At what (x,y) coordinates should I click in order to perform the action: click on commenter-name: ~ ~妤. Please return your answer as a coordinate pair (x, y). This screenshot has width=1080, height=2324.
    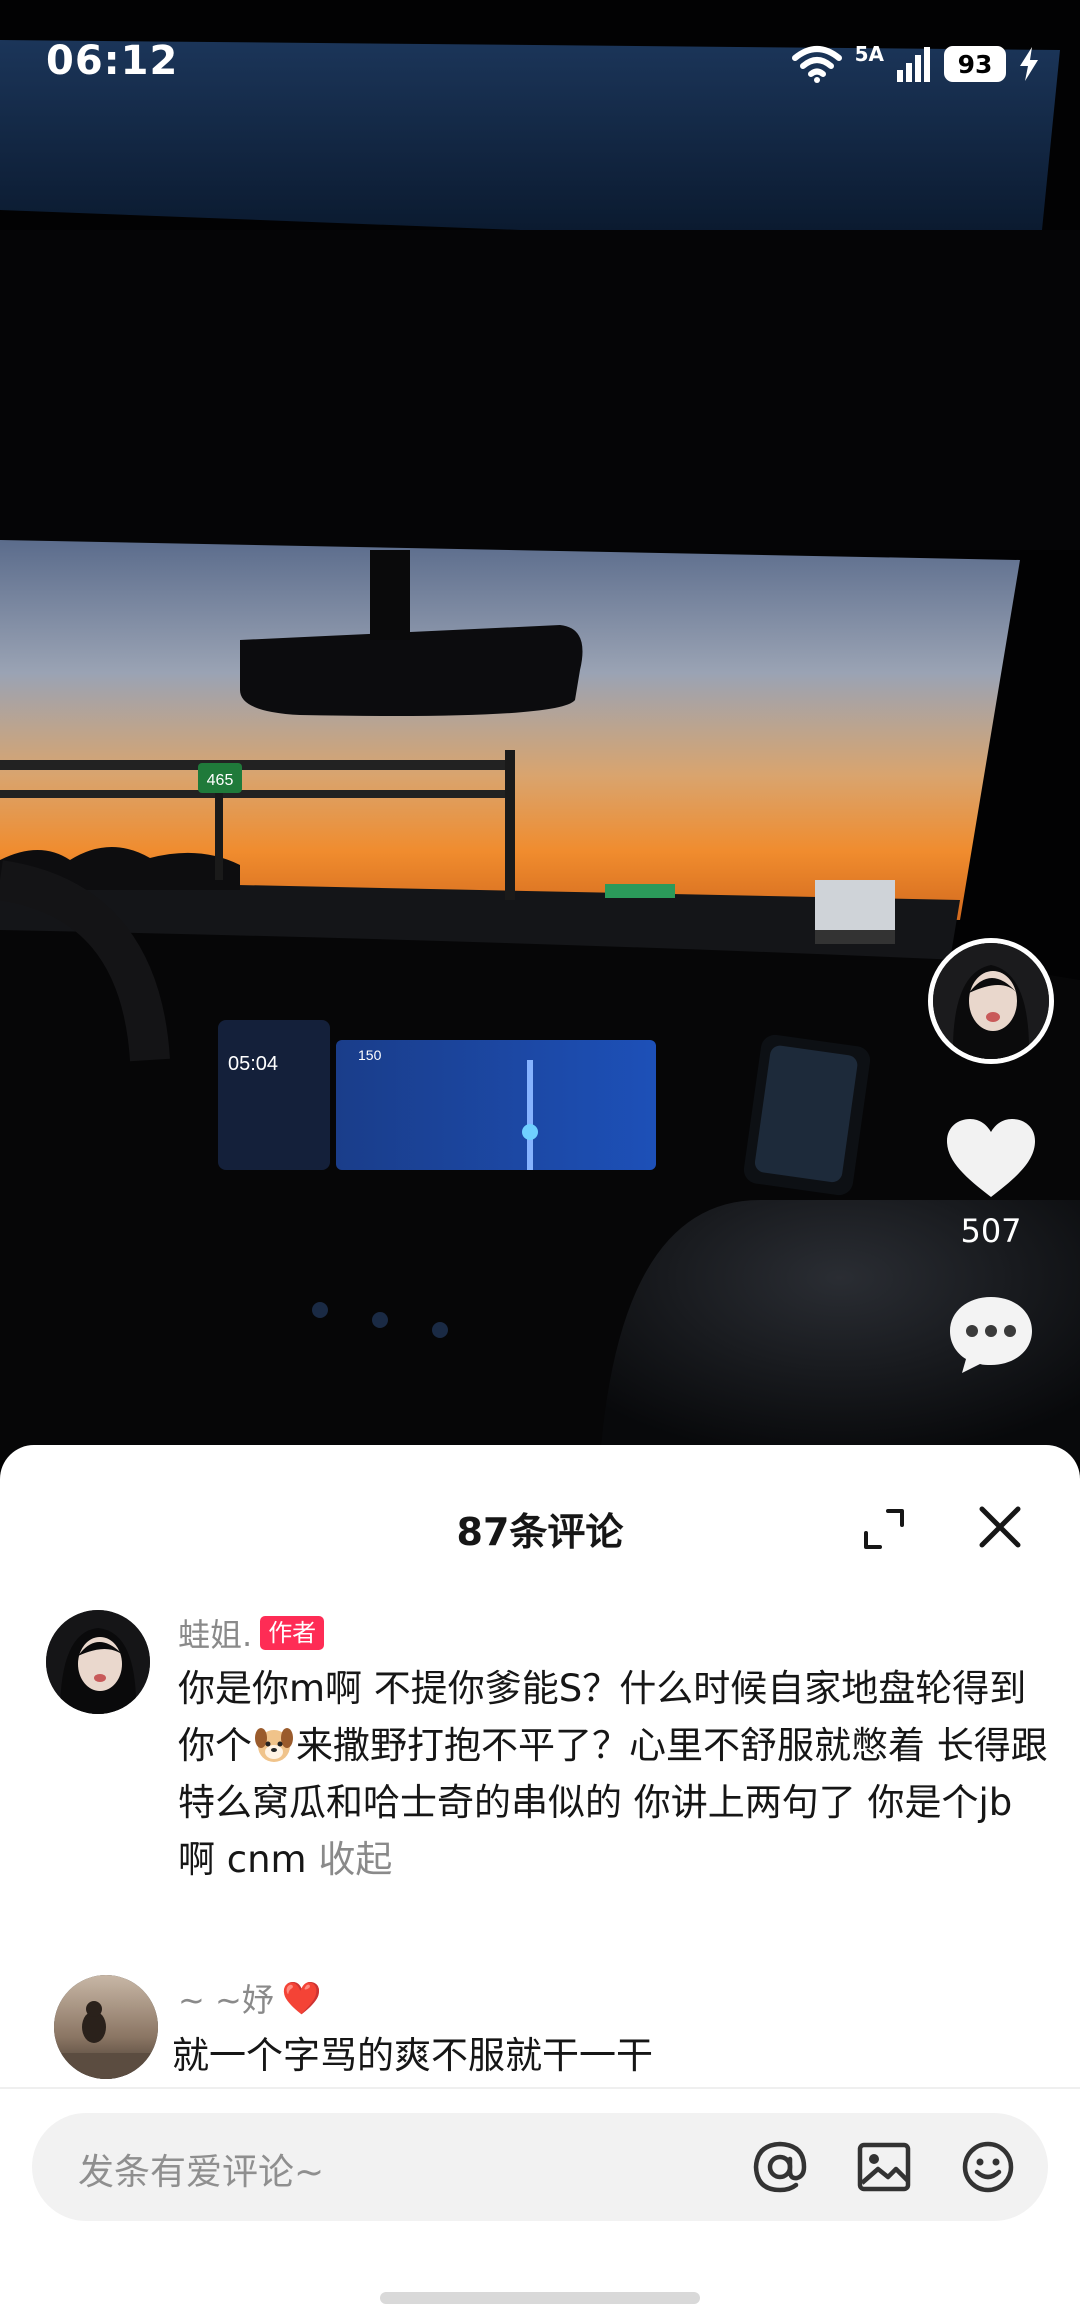
    Looking at the image, I should click on (226, 1998).